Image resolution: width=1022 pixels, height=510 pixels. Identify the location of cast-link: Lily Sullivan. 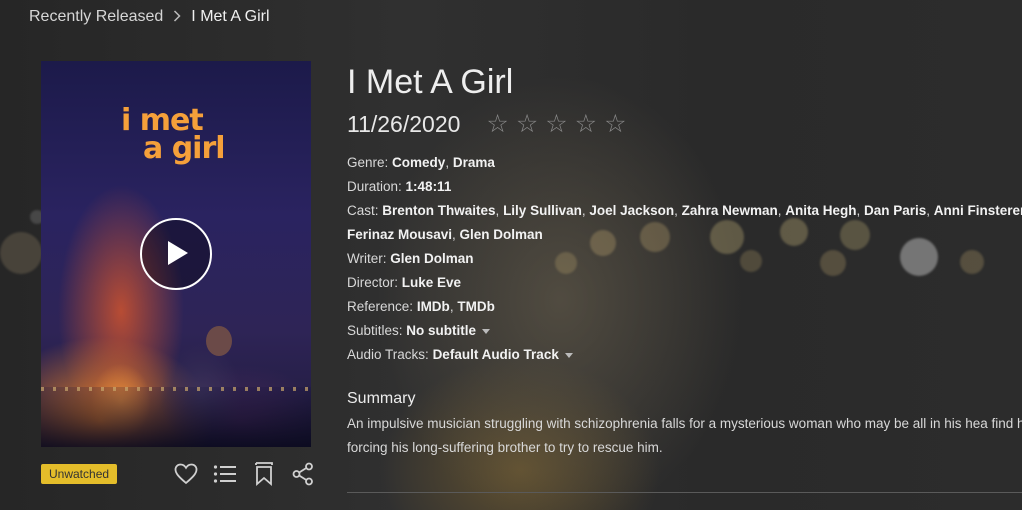
(542, 210).